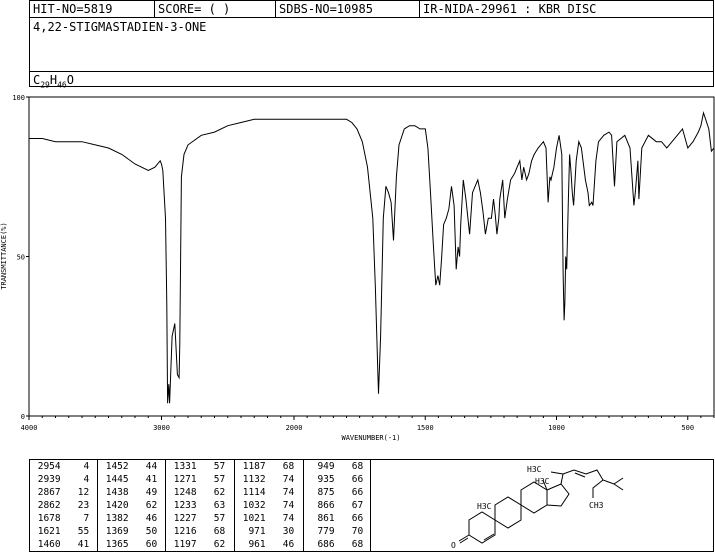 The height and width of the screenshot is (557, 715). I want to click on peak-row: 1197 62, so click(197, 544).